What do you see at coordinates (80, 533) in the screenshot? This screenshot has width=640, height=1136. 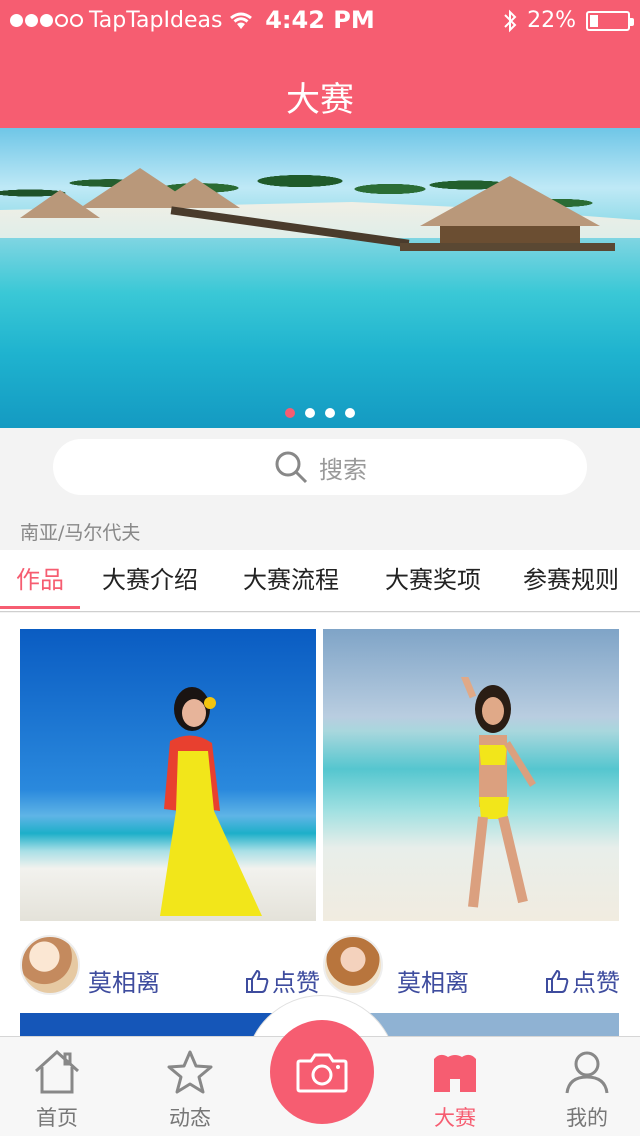 I see `location-label: 南亚/马尔代夫` at bounding box center [80, 533].